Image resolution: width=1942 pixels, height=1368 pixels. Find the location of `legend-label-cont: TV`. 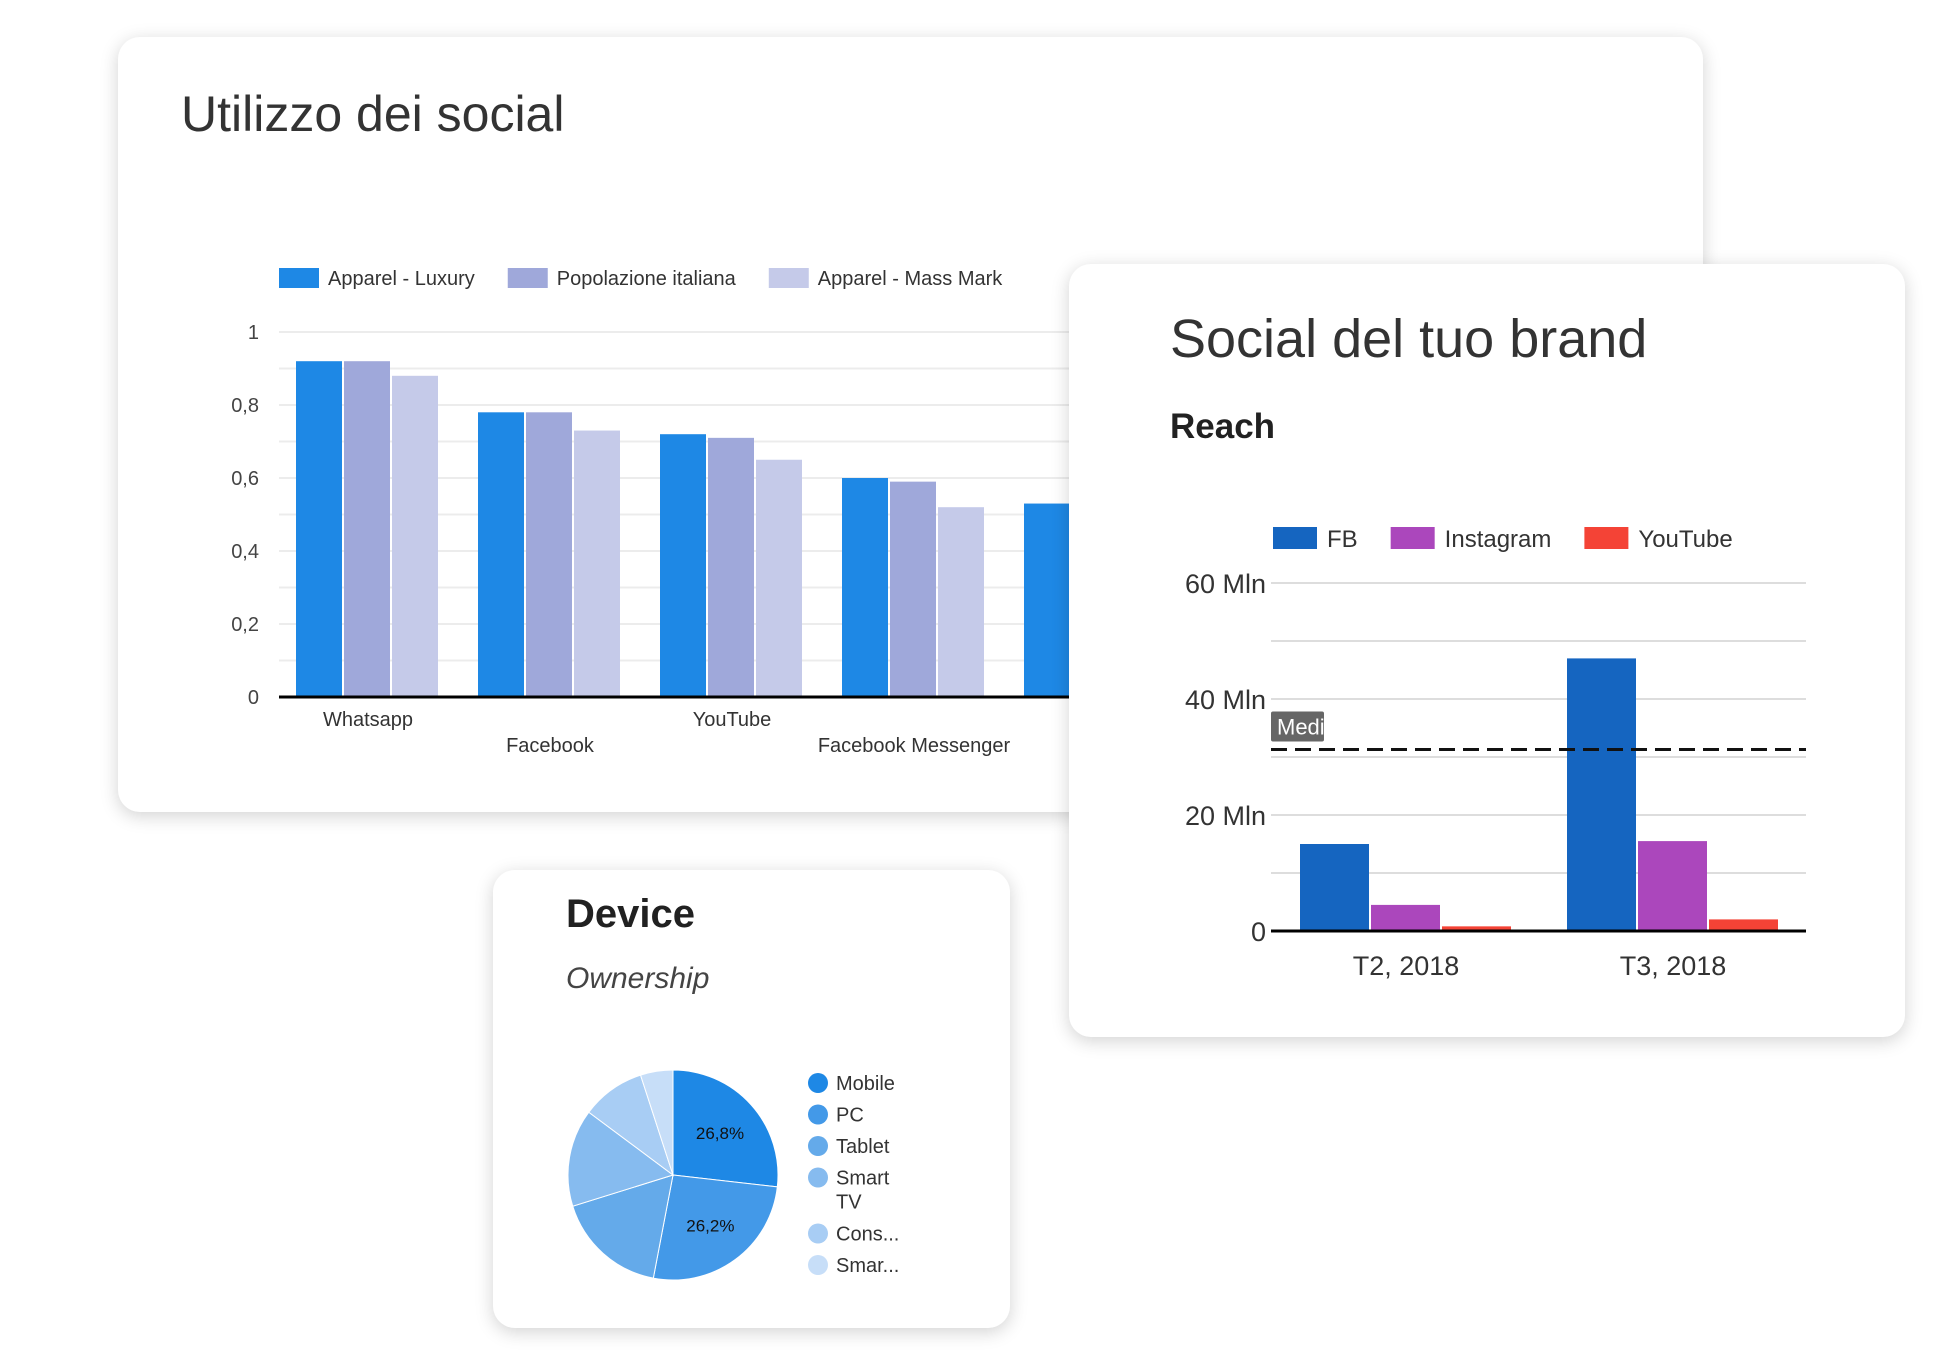

legend-label-cont: TV is located at coordinates (849, 1203).